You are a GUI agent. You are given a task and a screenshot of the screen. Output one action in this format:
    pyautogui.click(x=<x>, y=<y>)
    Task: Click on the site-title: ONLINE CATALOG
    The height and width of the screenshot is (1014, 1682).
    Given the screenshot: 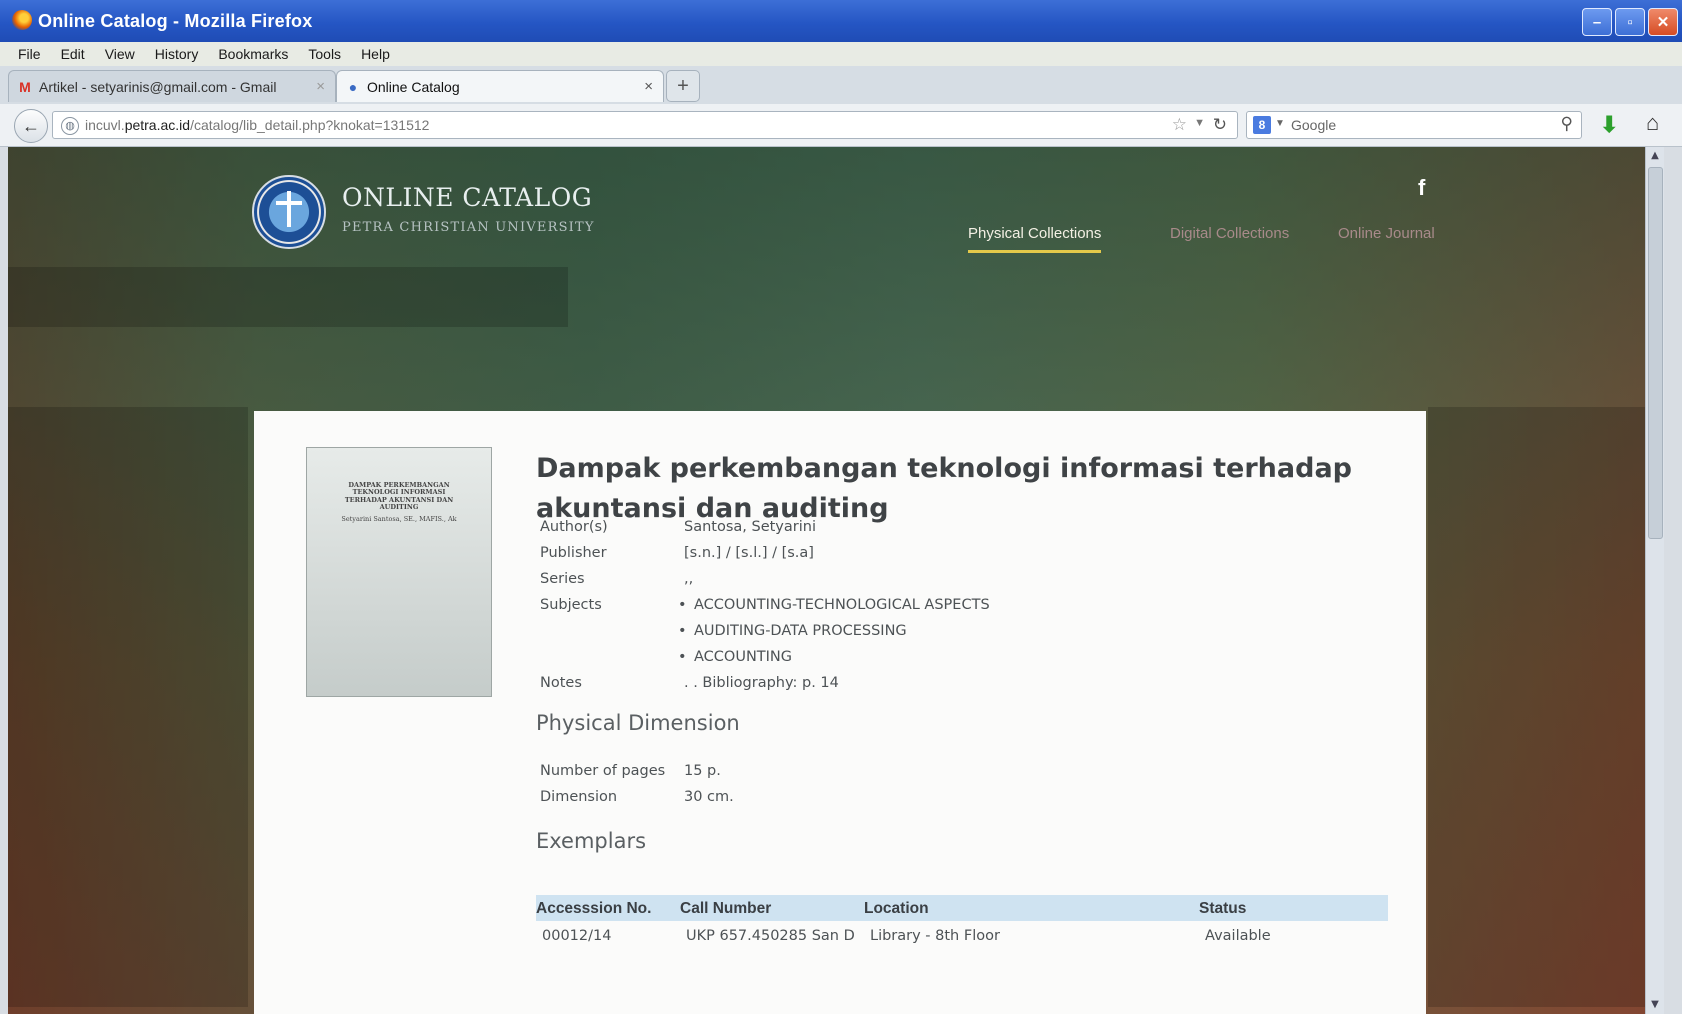 What is the action you would take?
    pyautogui.click(x=467, y=197)
    